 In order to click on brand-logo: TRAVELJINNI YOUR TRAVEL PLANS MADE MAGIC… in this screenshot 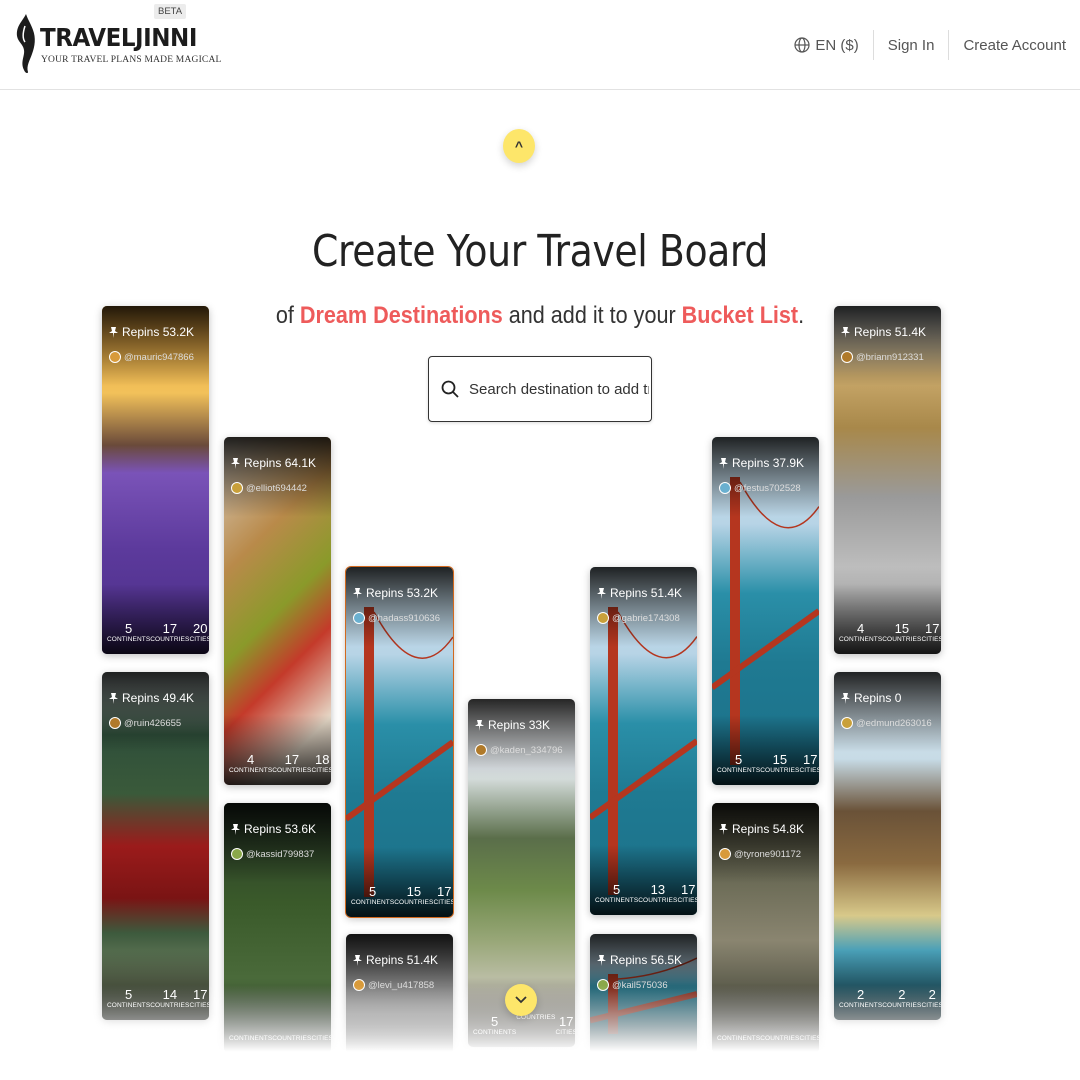, I will do `click(117, 42)`.